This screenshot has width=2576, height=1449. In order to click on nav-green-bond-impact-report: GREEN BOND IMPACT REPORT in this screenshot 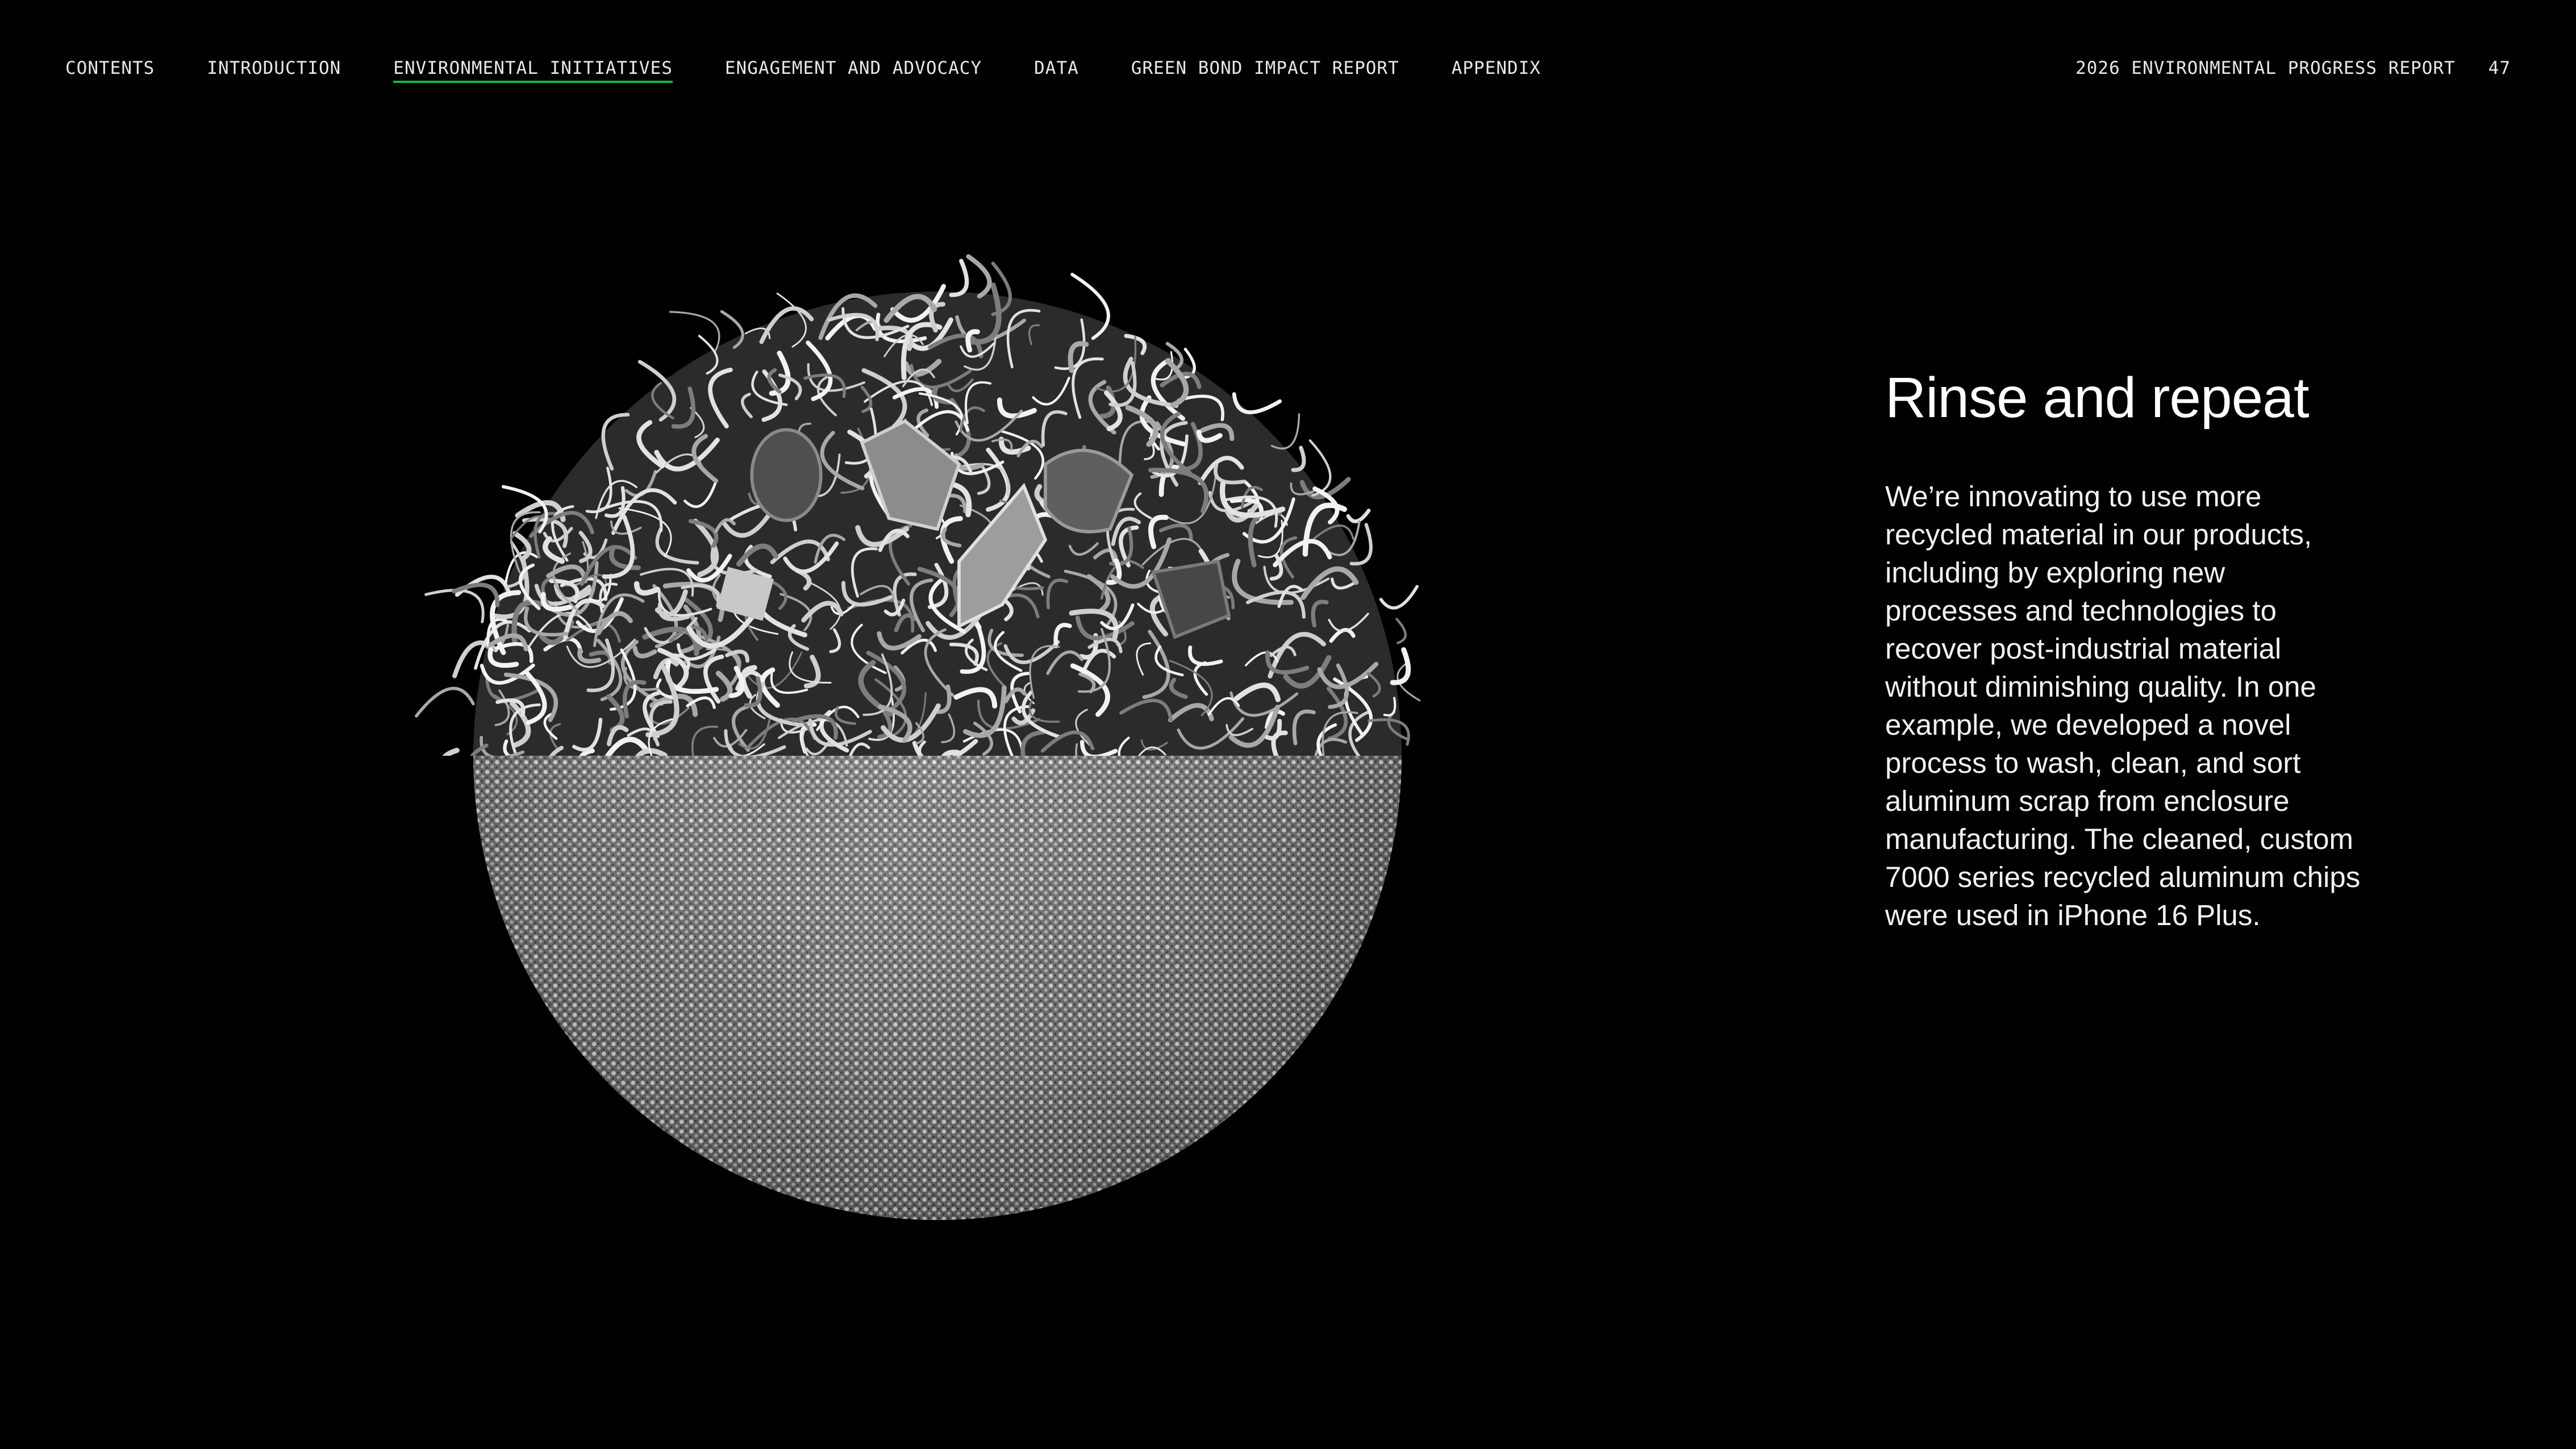, I will do `click(1265, 68)`.